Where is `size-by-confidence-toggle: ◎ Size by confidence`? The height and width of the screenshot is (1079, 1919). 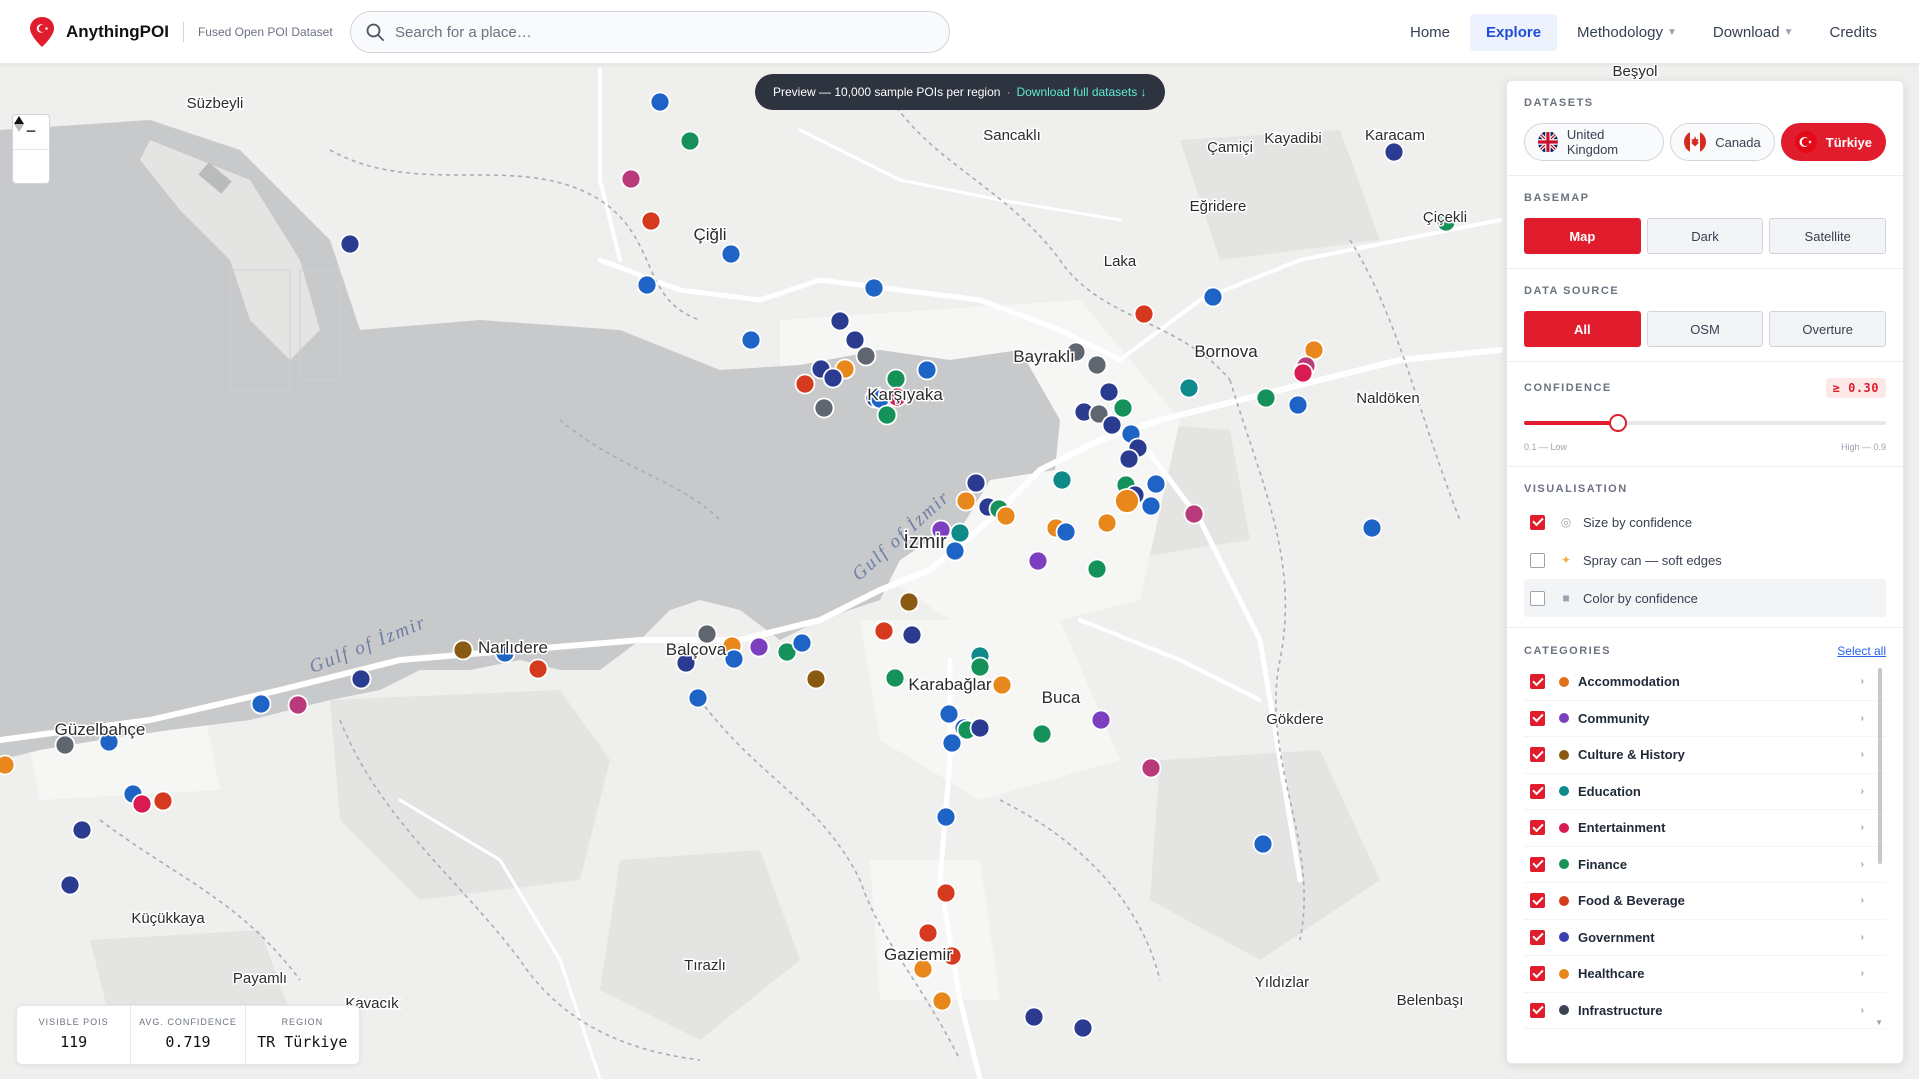 size-by-confidence-toggle: ◎ Size by confidence is located at coordinates (1705, 522).